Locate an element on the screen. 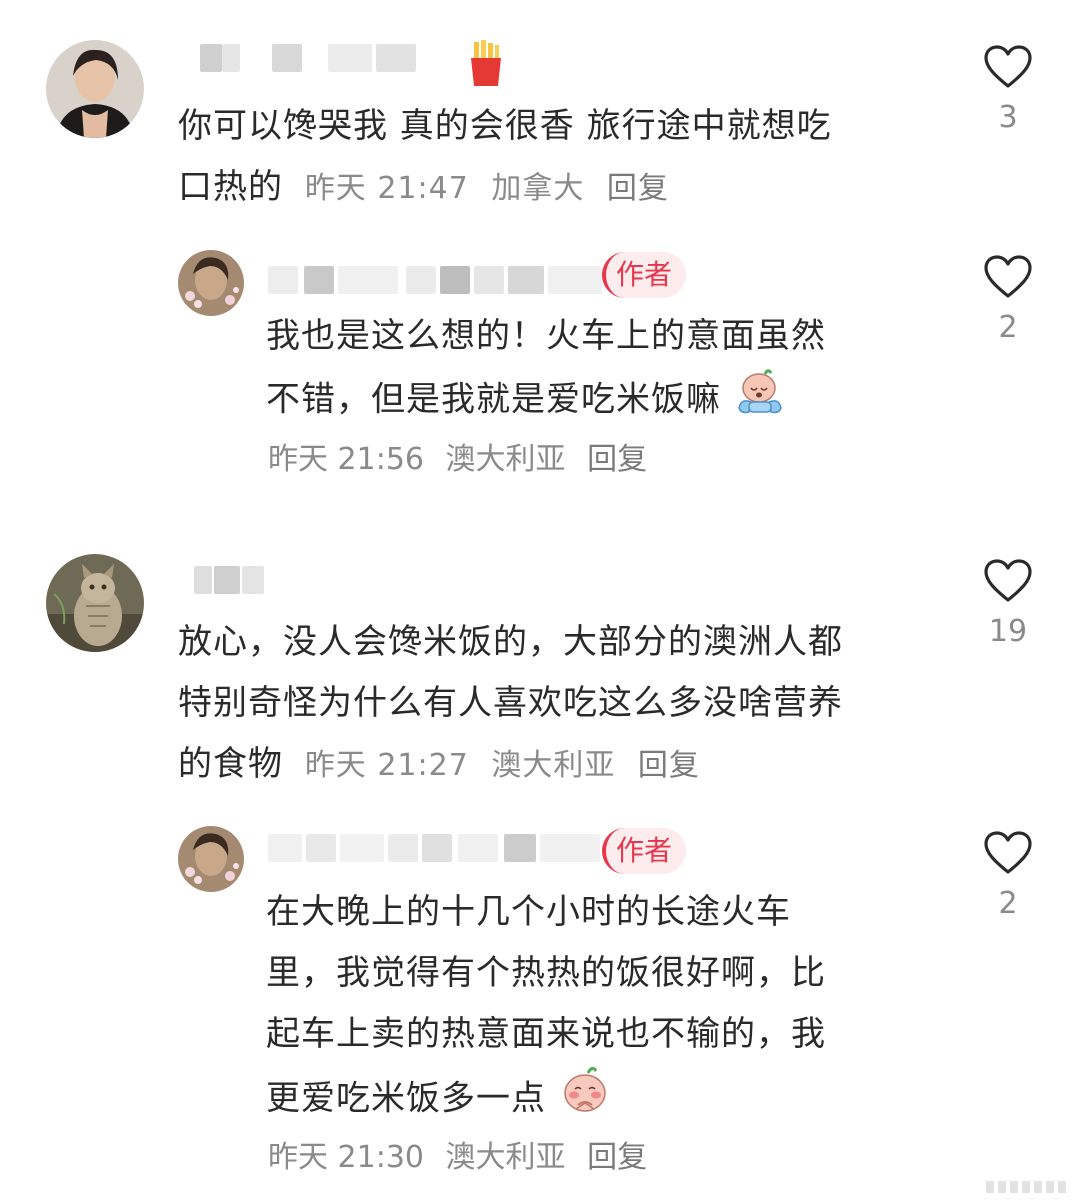  like-button: 19 is located at coordinates (1008, 605).